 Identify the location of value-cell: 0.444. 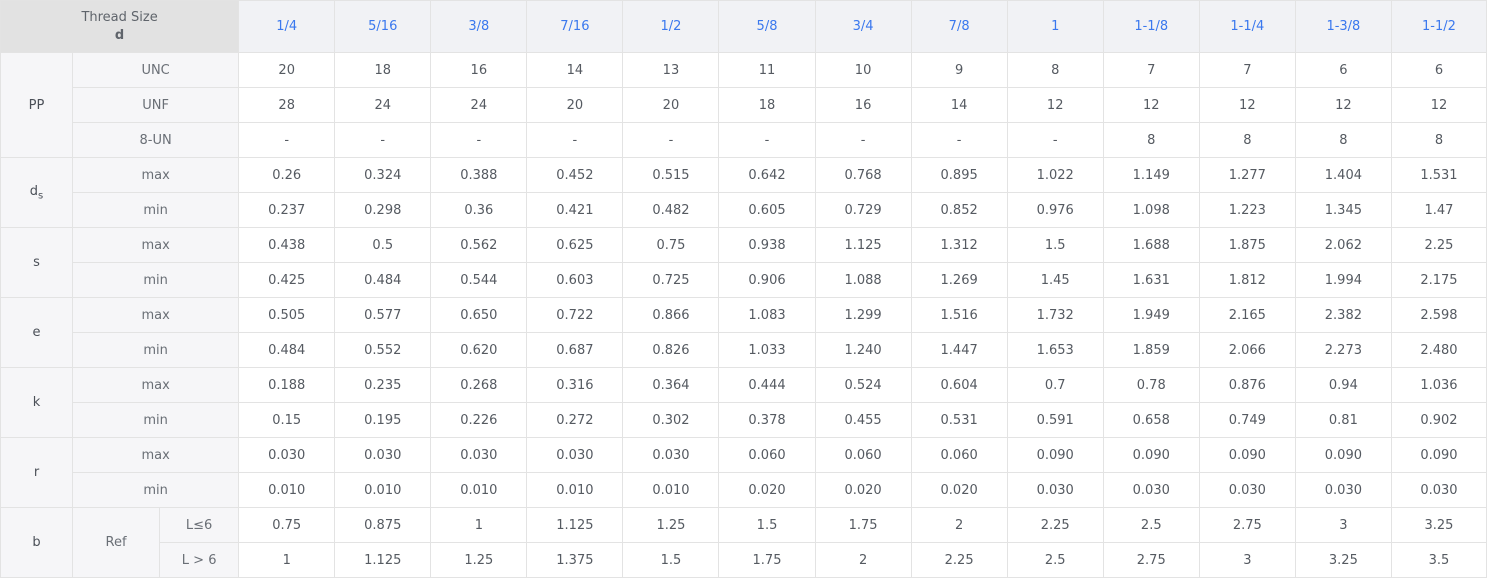
(767, 385).